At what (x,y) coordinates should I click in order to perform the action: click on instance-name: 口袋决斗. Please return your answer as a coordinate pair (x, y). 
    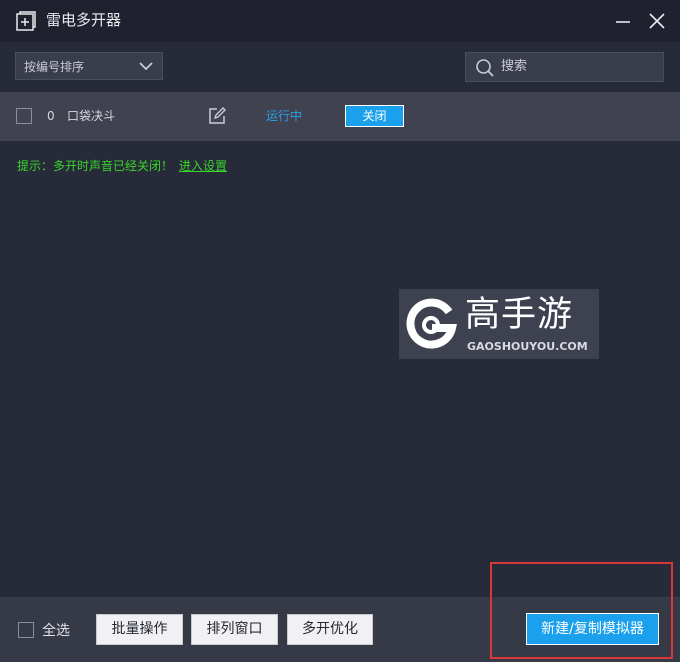
    Looking at the image, I should click on (91, 116).